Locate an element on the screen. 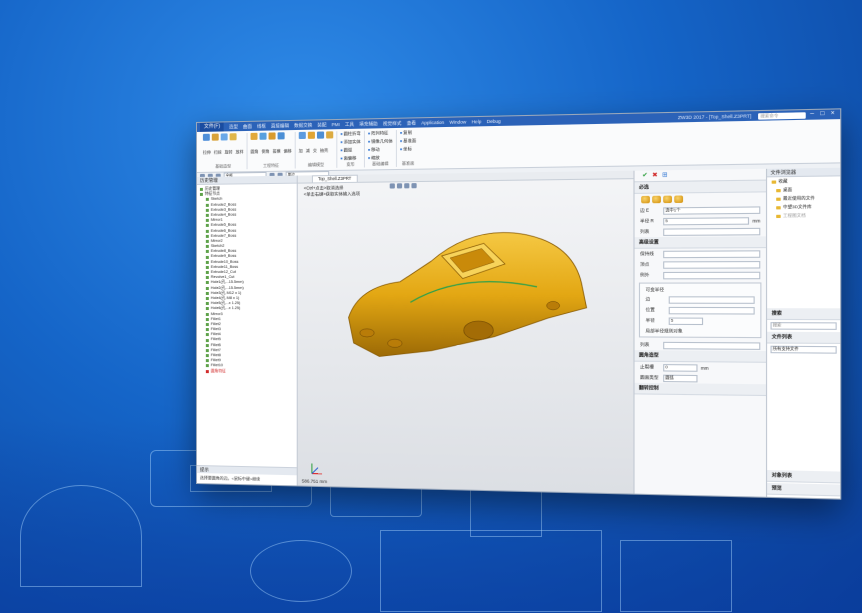 This screenshot has width=862, height=613. edge-field: 选中1个 is located at coordinates (711, 210).